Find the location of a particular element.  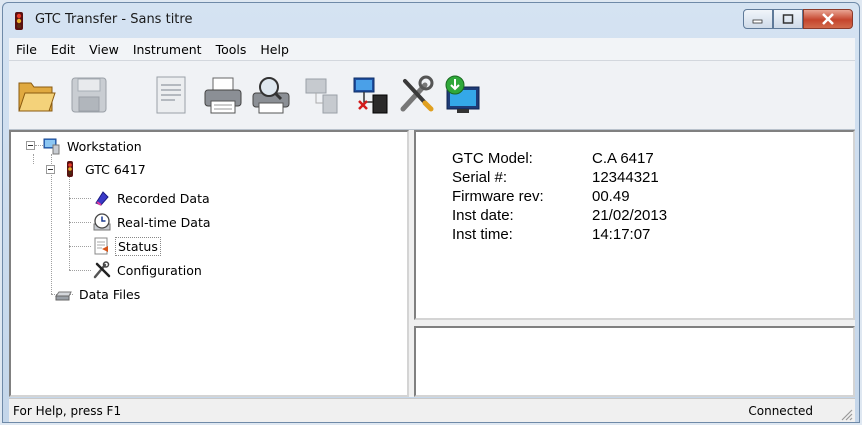

tree-item-status: Status is located at coordinates (127, 246).